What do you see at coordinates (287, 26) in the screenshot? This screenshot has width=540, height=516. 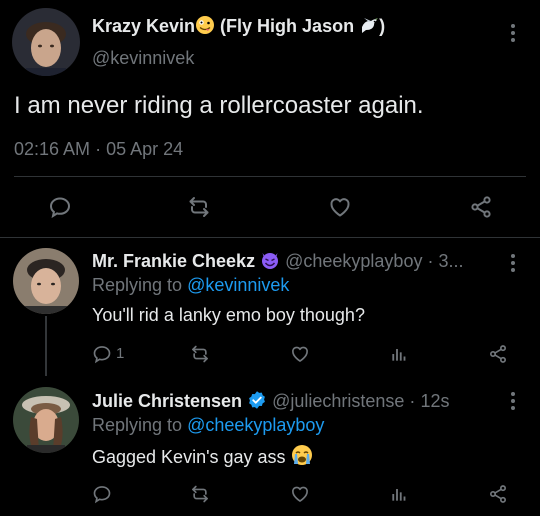 I see `display-name-suffix: (Fly High Jason` at bounding box center [287, 26].